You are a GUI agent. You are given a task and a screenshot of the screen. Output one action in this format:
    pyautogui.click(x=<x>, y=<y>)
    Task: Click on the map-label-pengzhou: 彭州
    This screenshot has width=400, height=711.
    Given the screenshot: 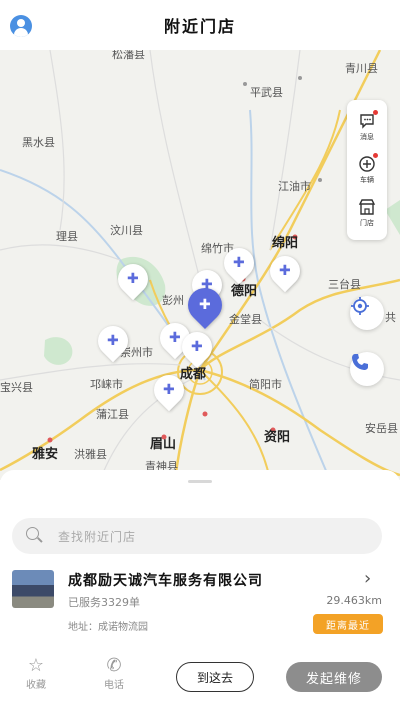 What is the action you would take?
    pyautogui.click(x=173, y=300)
    